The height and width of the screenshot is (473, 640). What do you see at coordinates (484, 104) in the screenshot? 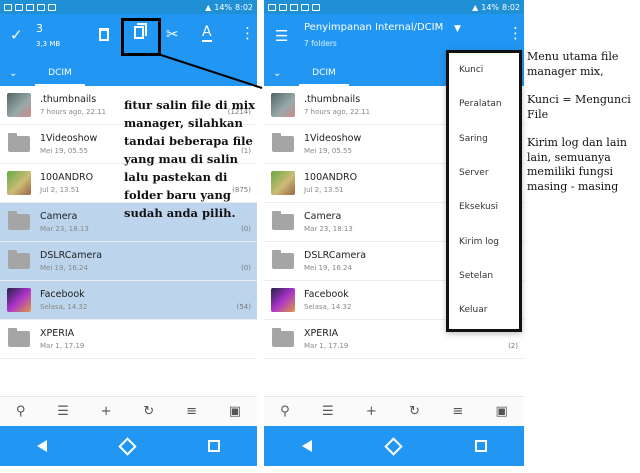
I see `menu-item: Peralatan` at bounding box center [484, 104].